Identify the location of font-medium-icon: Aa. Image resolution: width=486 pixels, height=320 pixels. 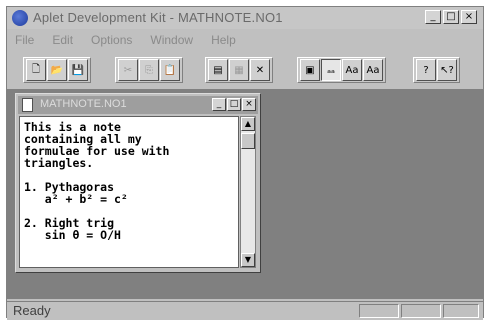
(352, 70).